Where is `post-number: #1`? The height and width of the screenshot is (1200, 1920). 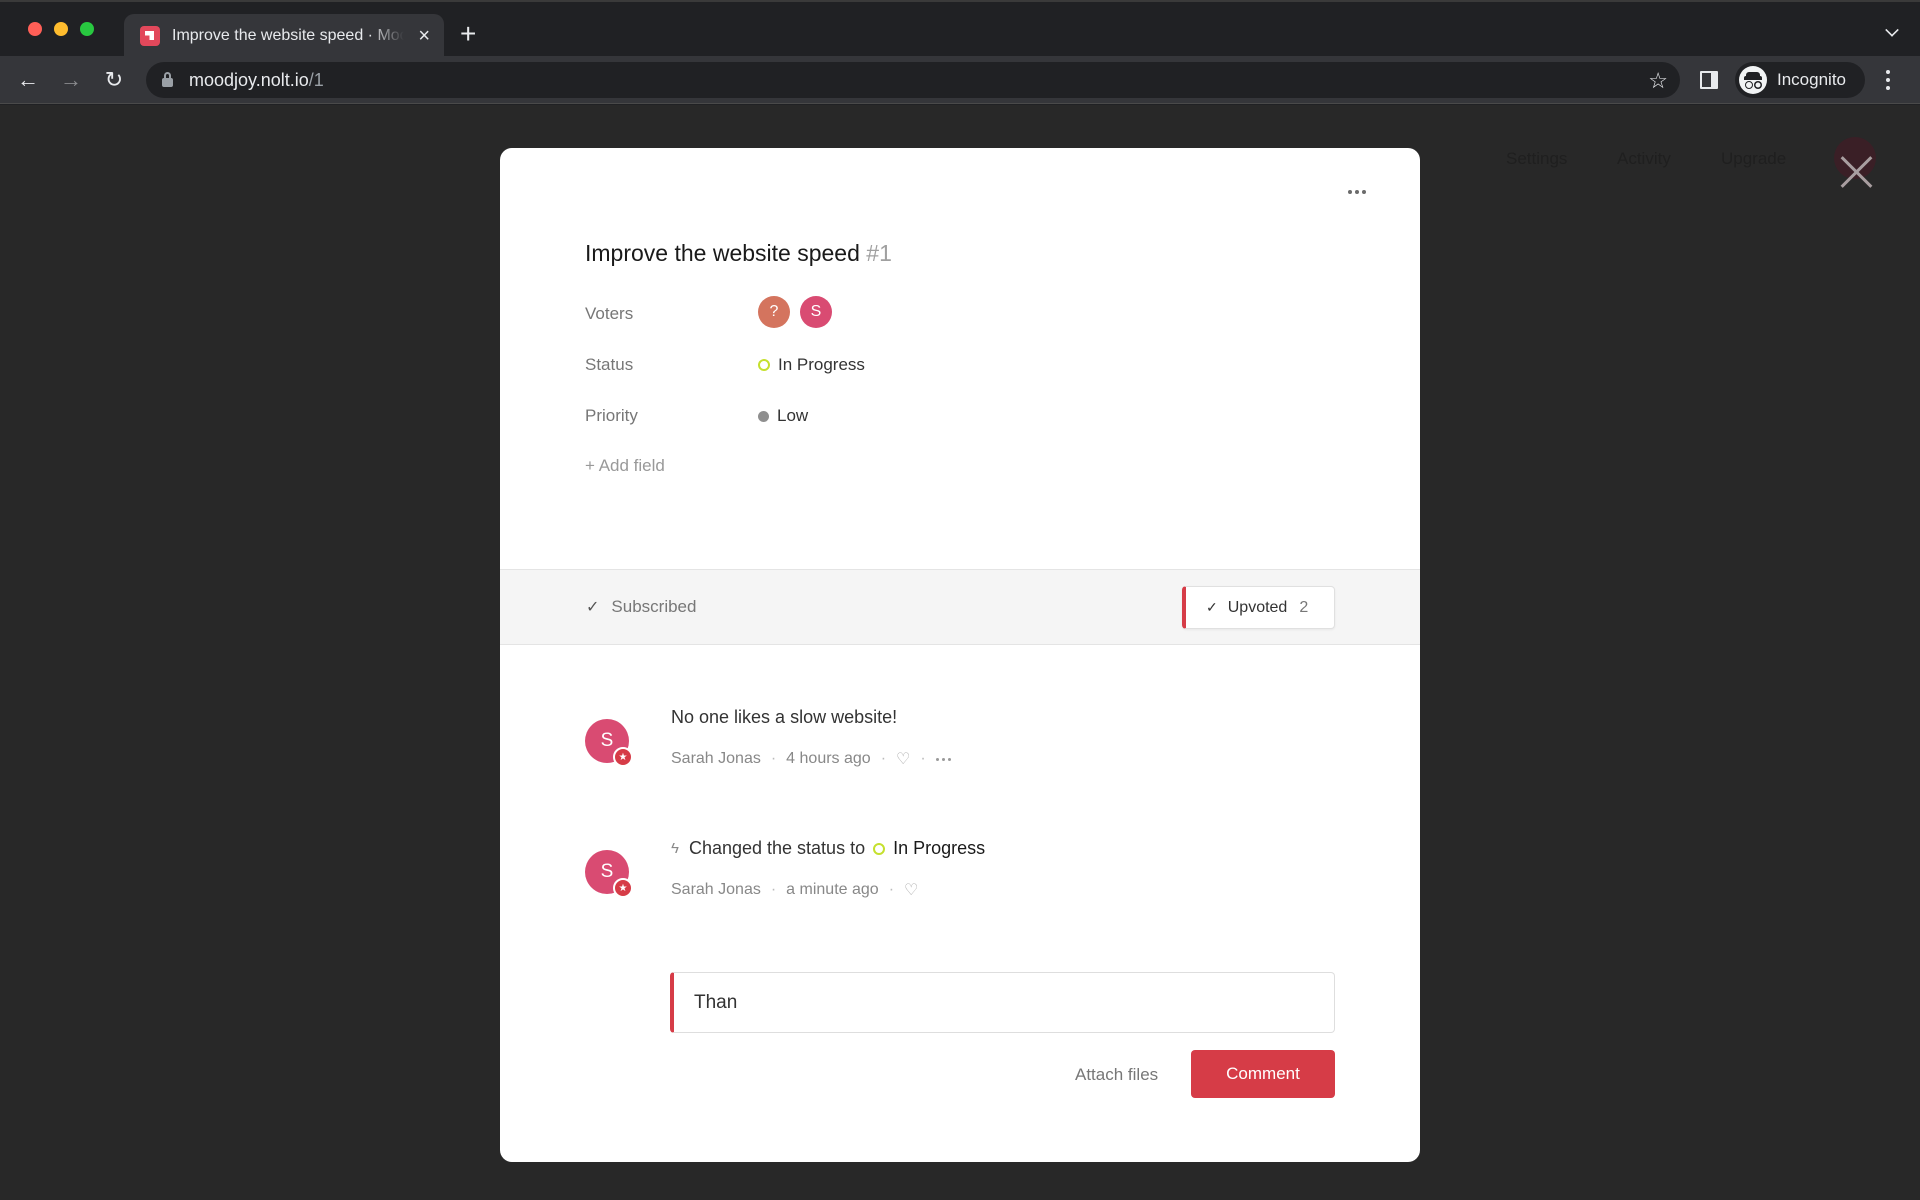 post-number: #1 is located at coordinates (879, 253).